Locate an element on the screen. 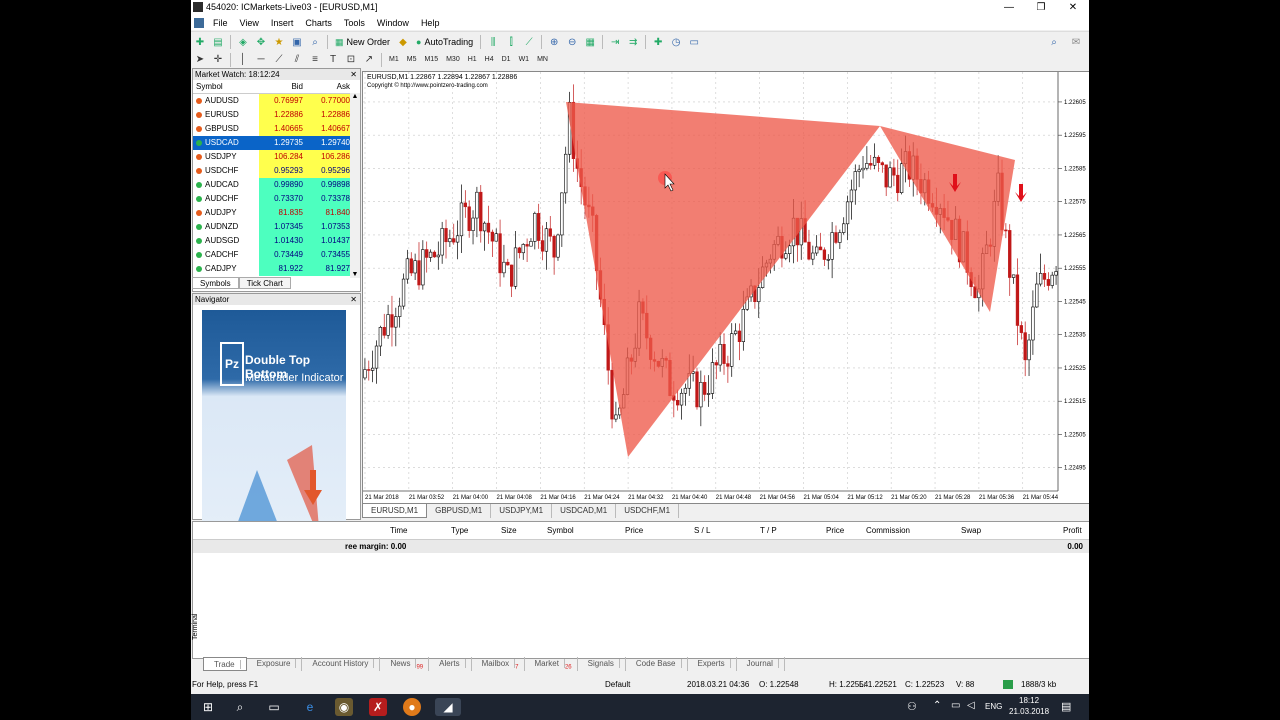 The image size is (1280, 720). vertical-line-icon: │ is located at coordinates (243, 59).